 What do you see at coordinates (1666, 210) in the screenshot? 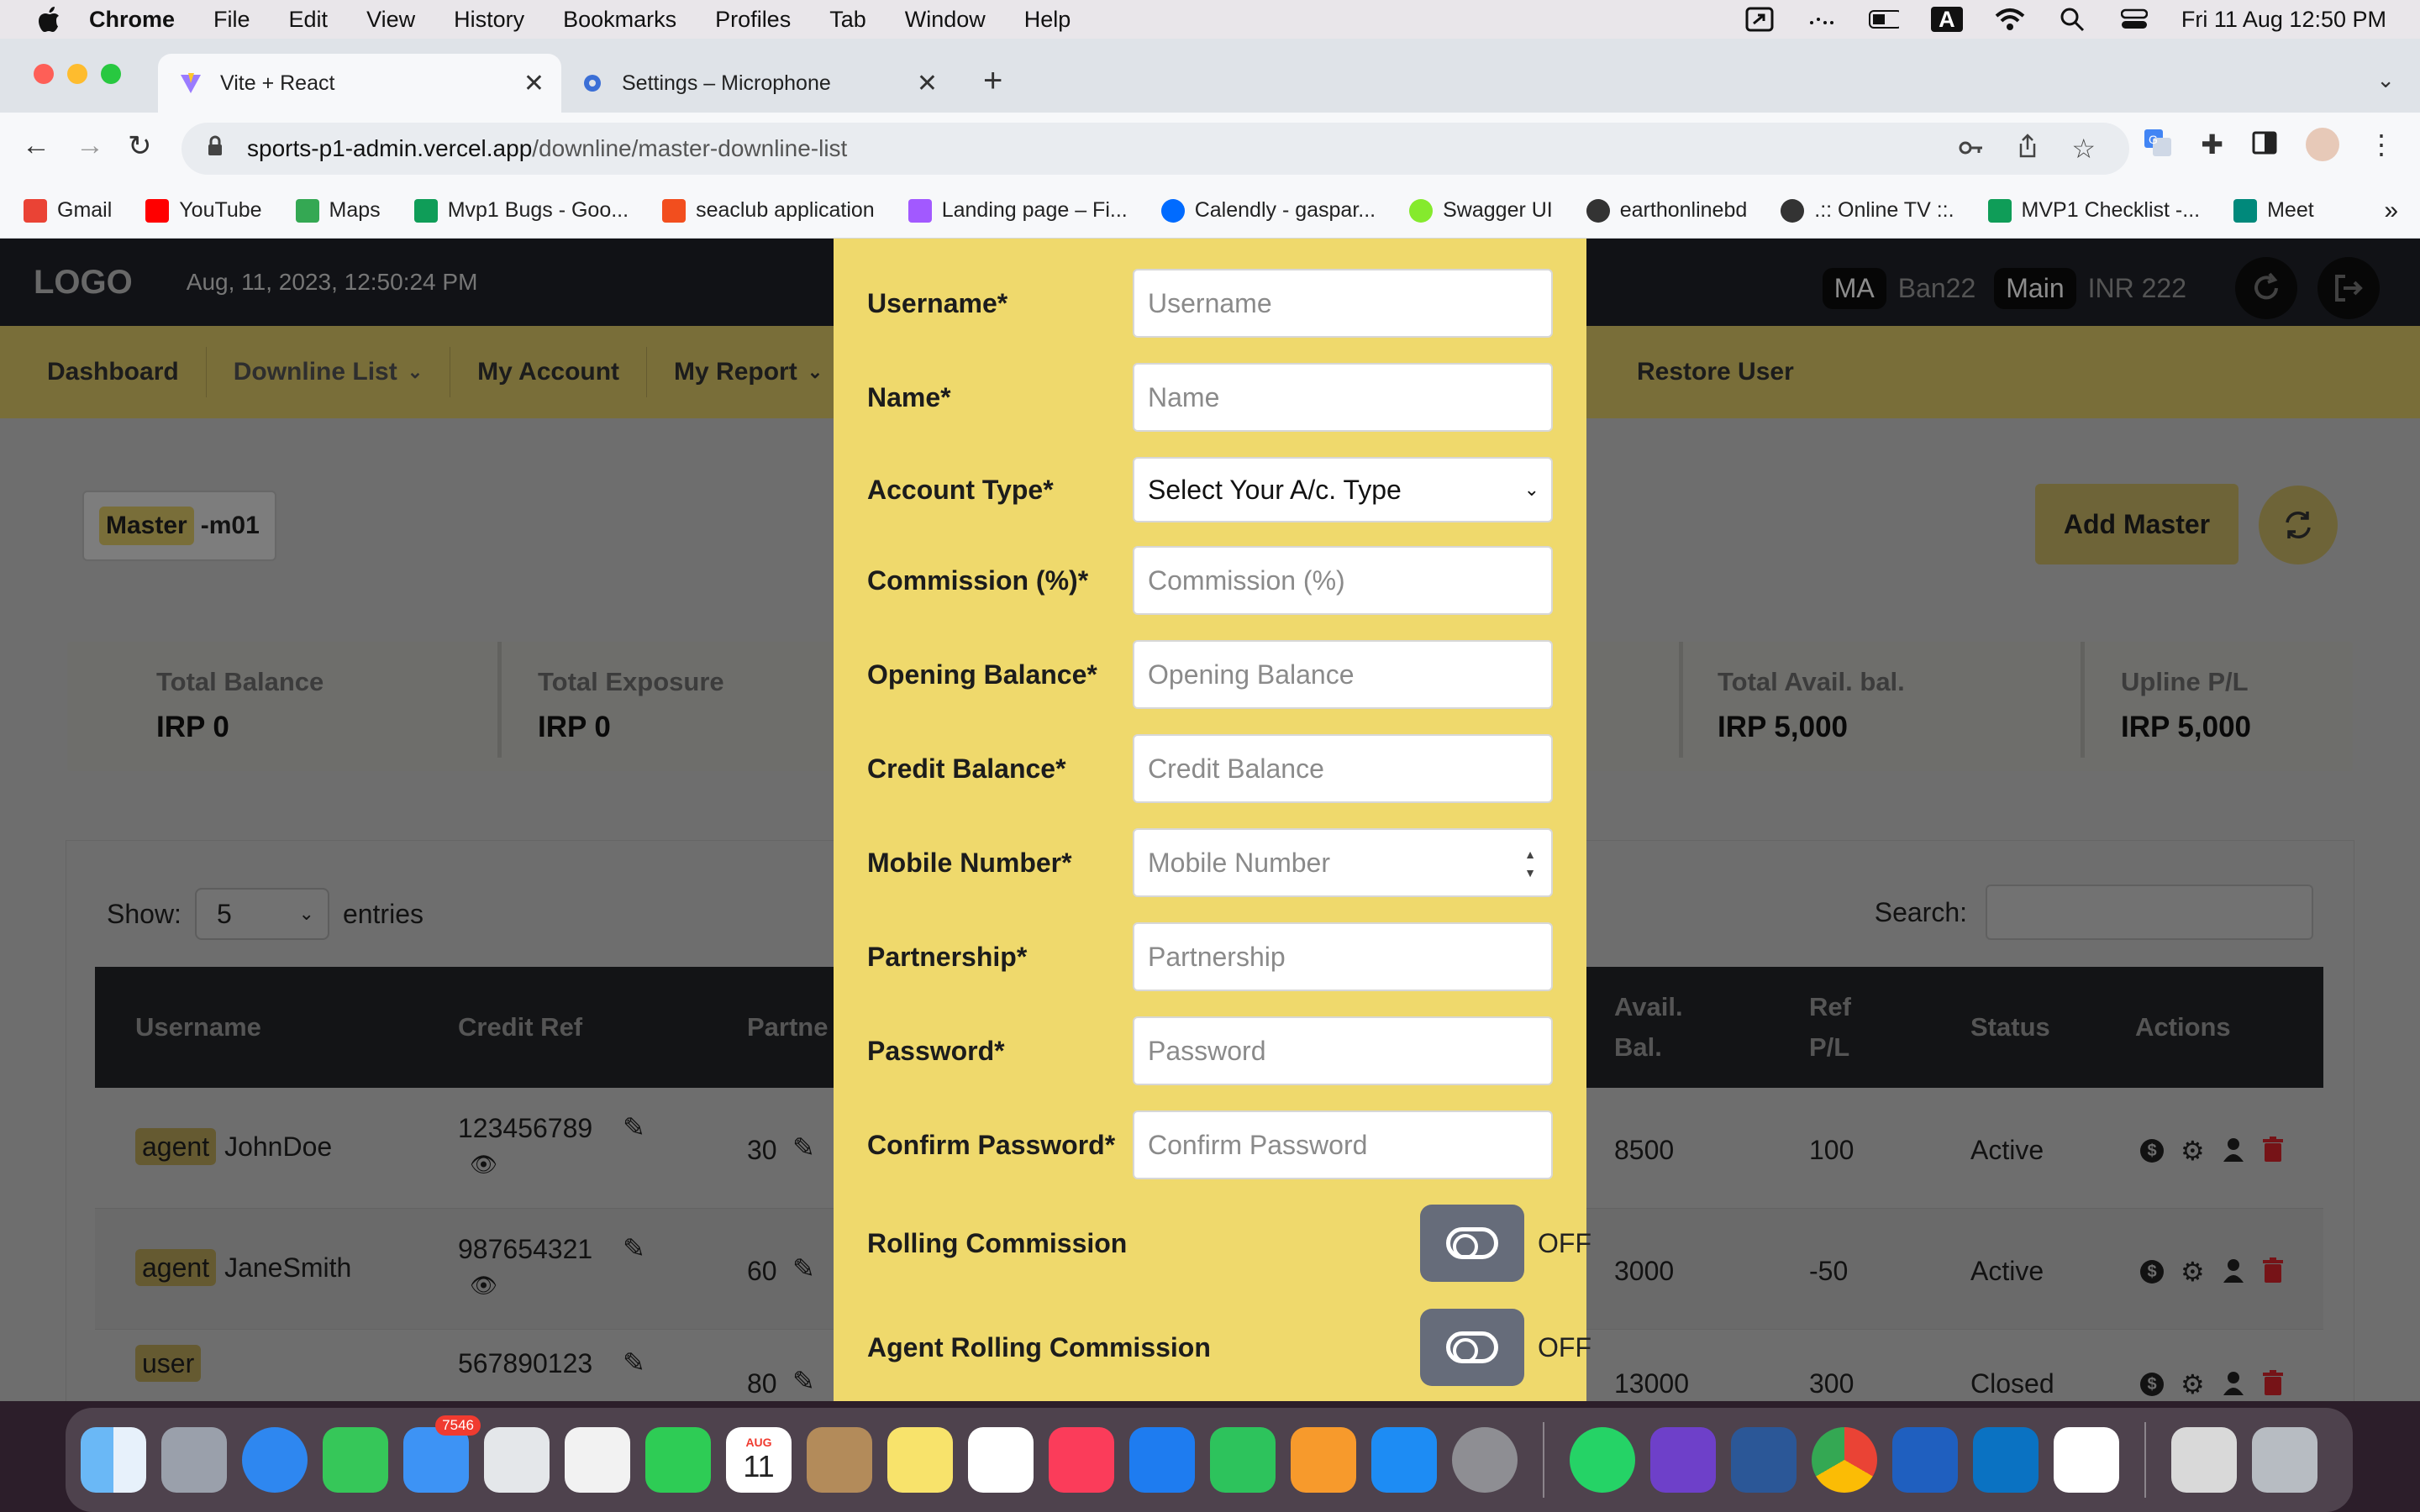
I see `bookmark-earthonlinebd: earthonlinebd` at bounding box center [1666, 210].